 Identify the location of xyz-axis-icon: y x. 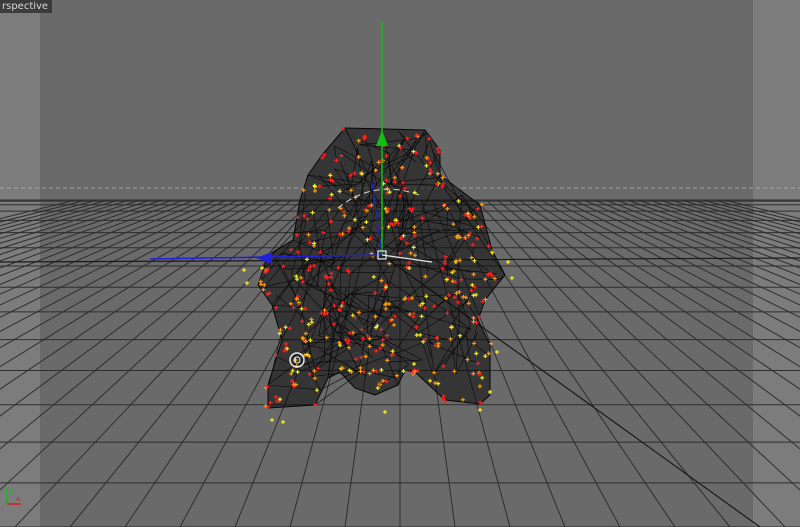
(13, 496).